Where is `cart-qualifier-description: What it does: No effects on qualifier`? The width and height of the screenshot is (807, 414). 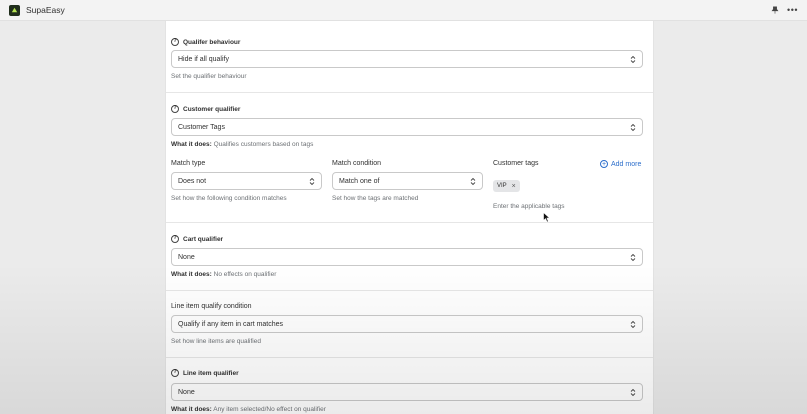 cart-qualifier-description: What it does: No effects on qualifier is located at coordinates (224, 274).